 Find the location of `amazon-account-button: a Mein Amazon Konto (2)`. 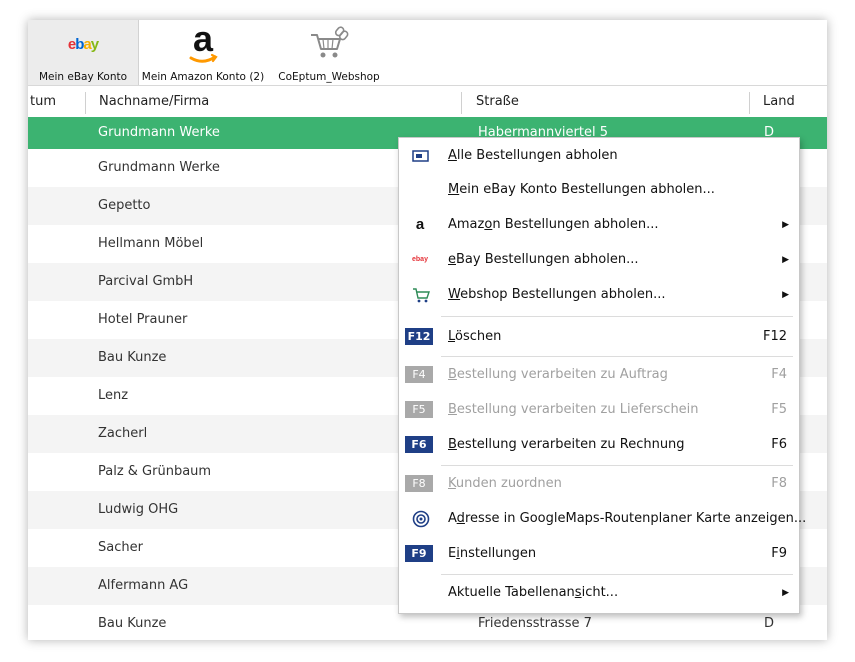

amazon-account-button: a Mein Amazon Konto (2) is located at coordinates (203, 52).